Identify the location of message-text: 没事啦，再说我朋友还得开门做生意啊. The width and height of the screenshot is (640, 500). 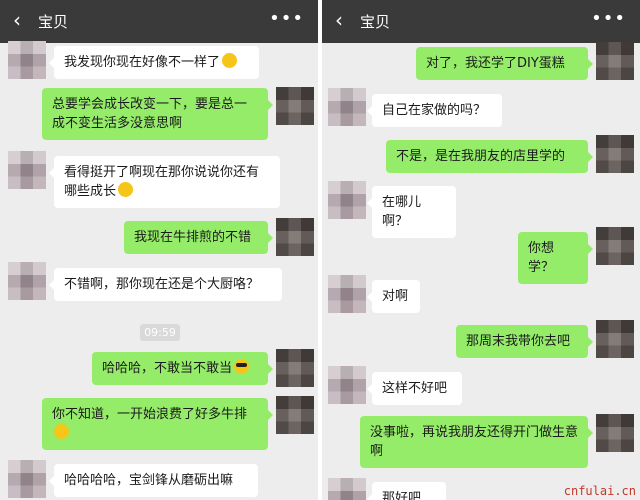
(474, 442).